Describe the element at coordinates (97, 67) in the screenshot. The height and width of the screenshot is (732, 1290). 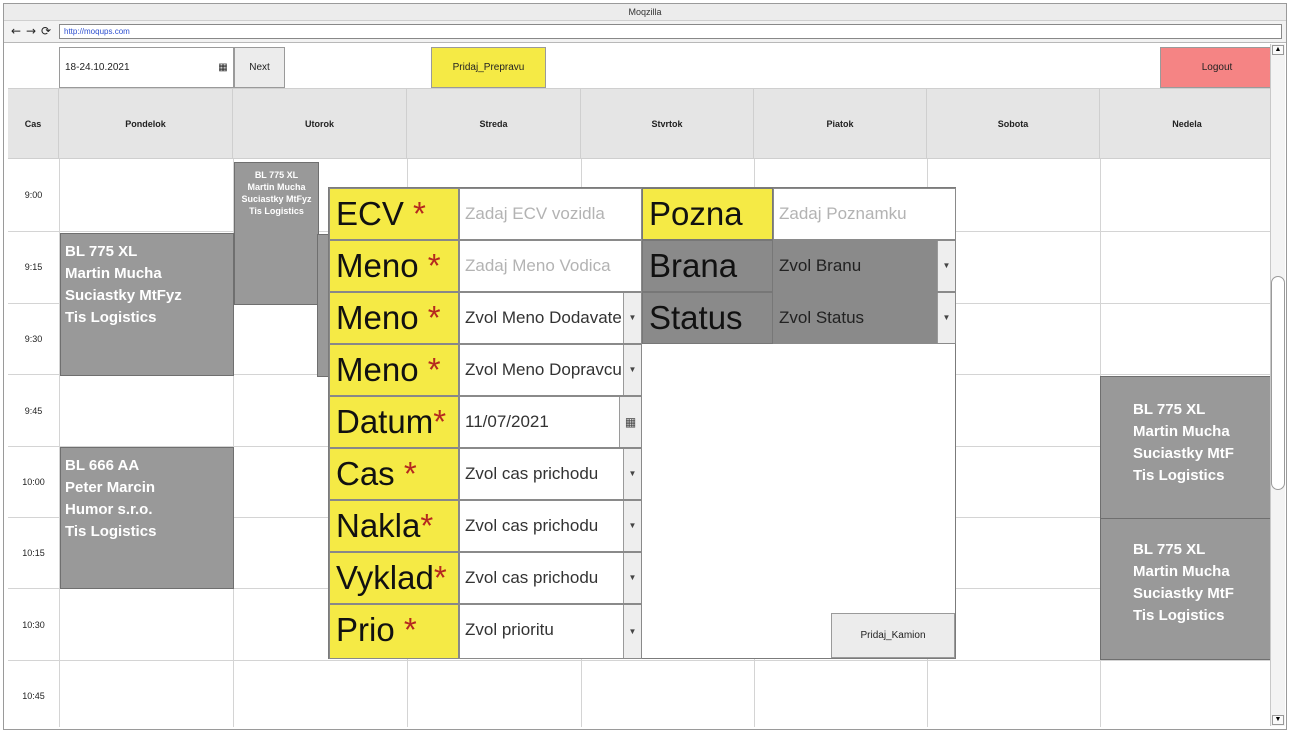
I see `date-range-value: 18-24.10.2021` at that location.